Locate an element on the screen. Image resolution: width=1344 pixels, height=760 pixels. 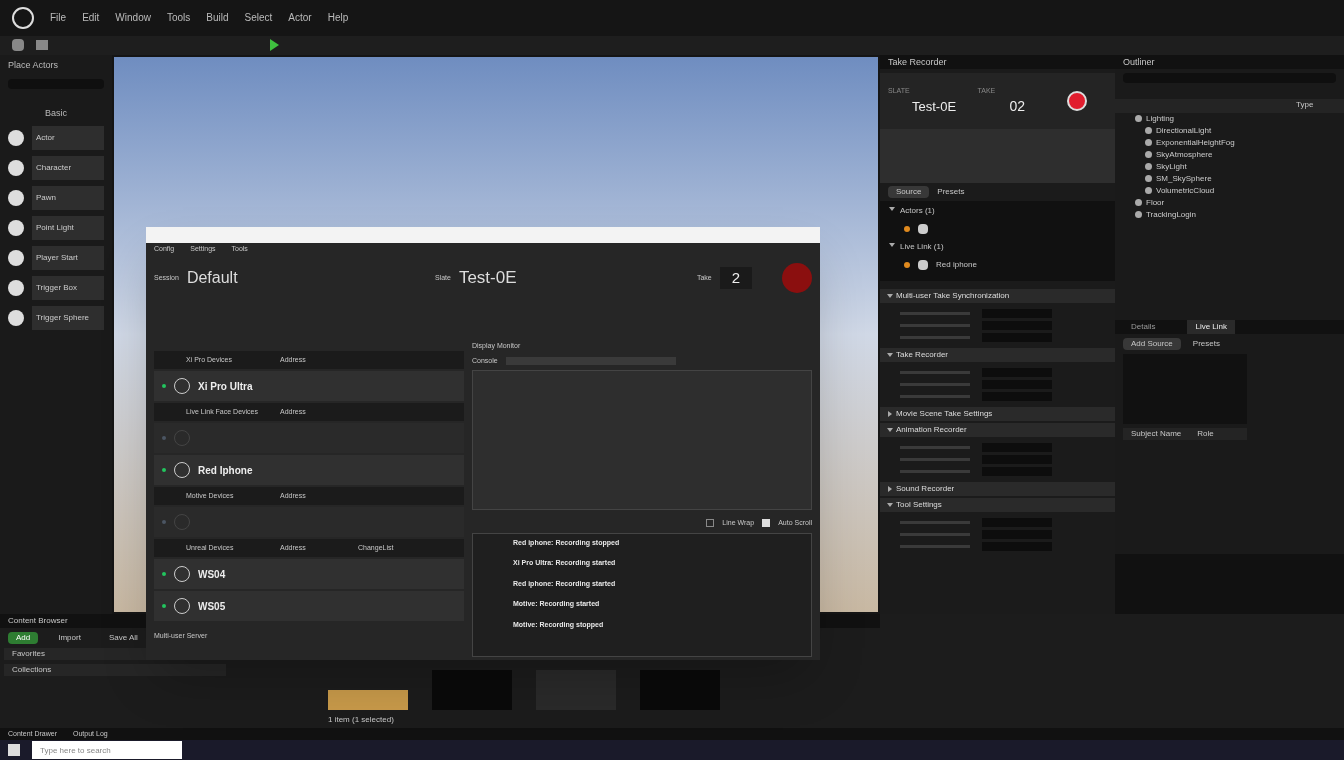
menu-item: File is located at coordinates (58, 18).